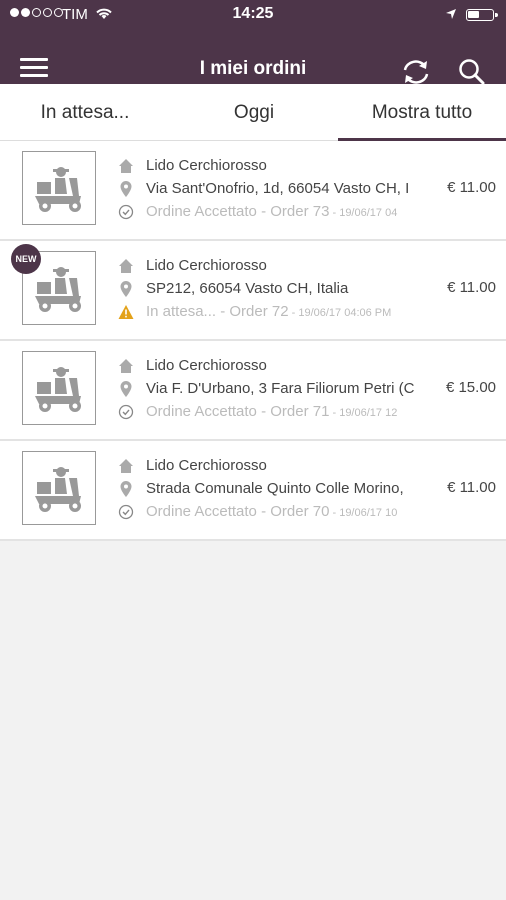 The image size is (506, 900). What do you see at coordinates (340, 313) in the screenshot?
I see `order-timestamp: - 19/06/17 04:06 PM` at bounding box center [340, 313].